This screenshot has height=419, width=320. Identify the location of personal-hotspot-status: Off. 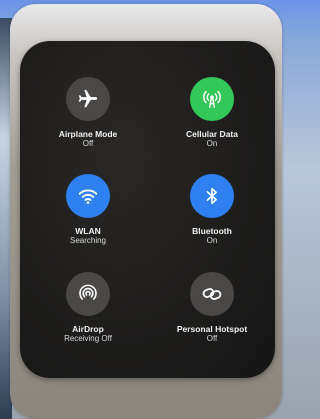
(212, 338).